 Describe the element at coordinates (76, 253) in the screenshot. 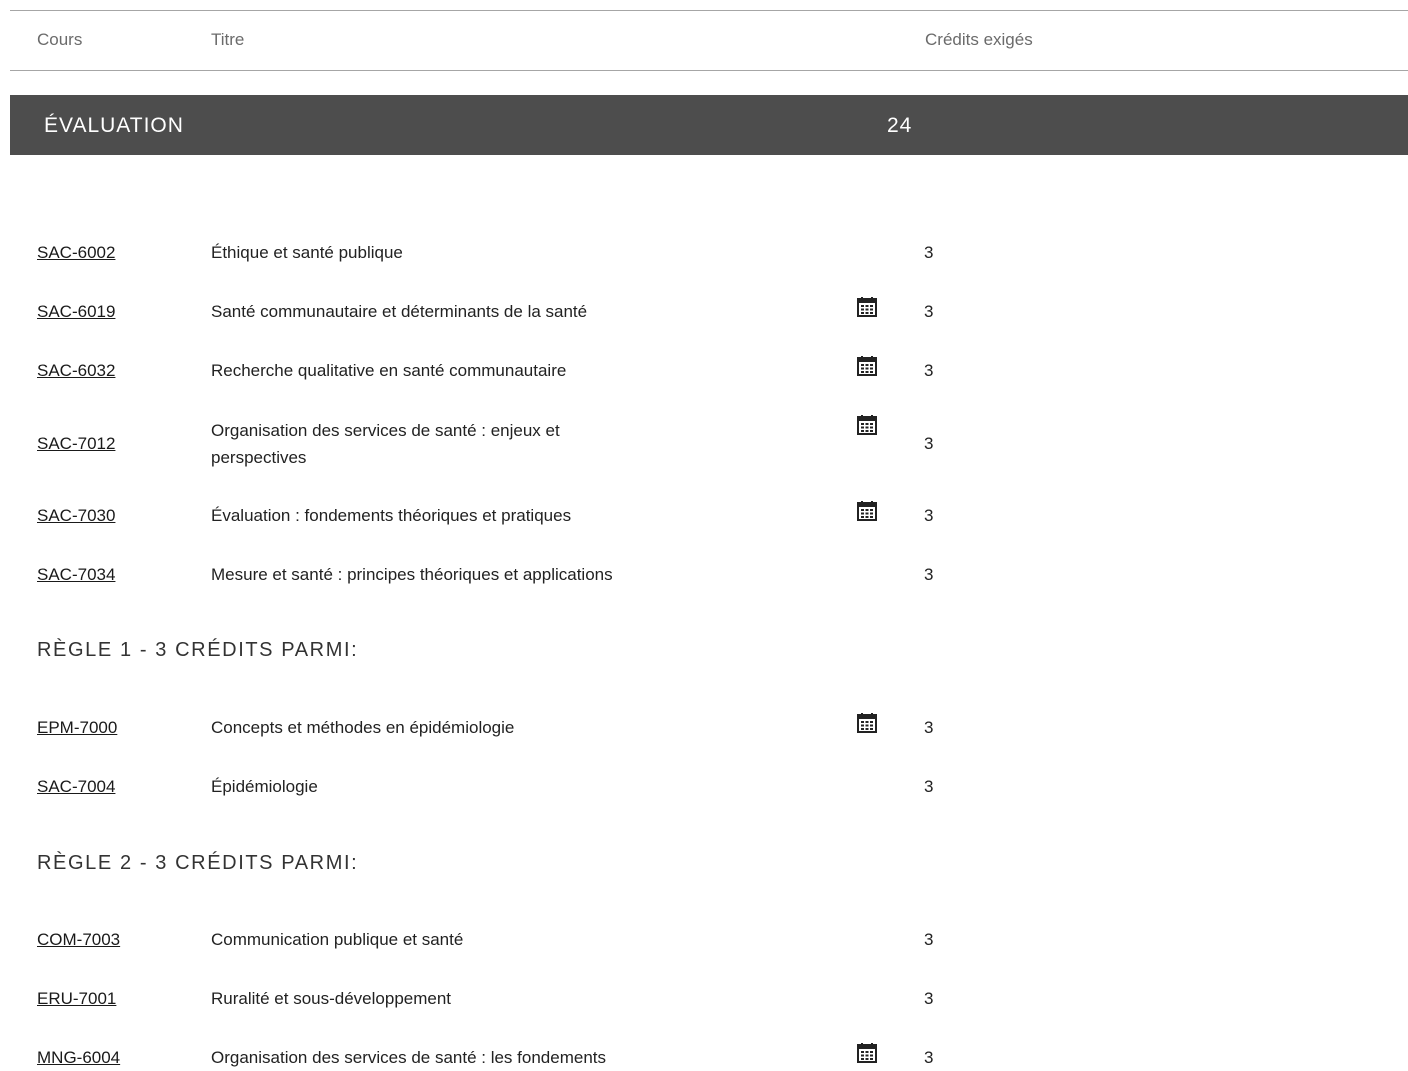

I see `course-code-link: SAC-6002` at that location.